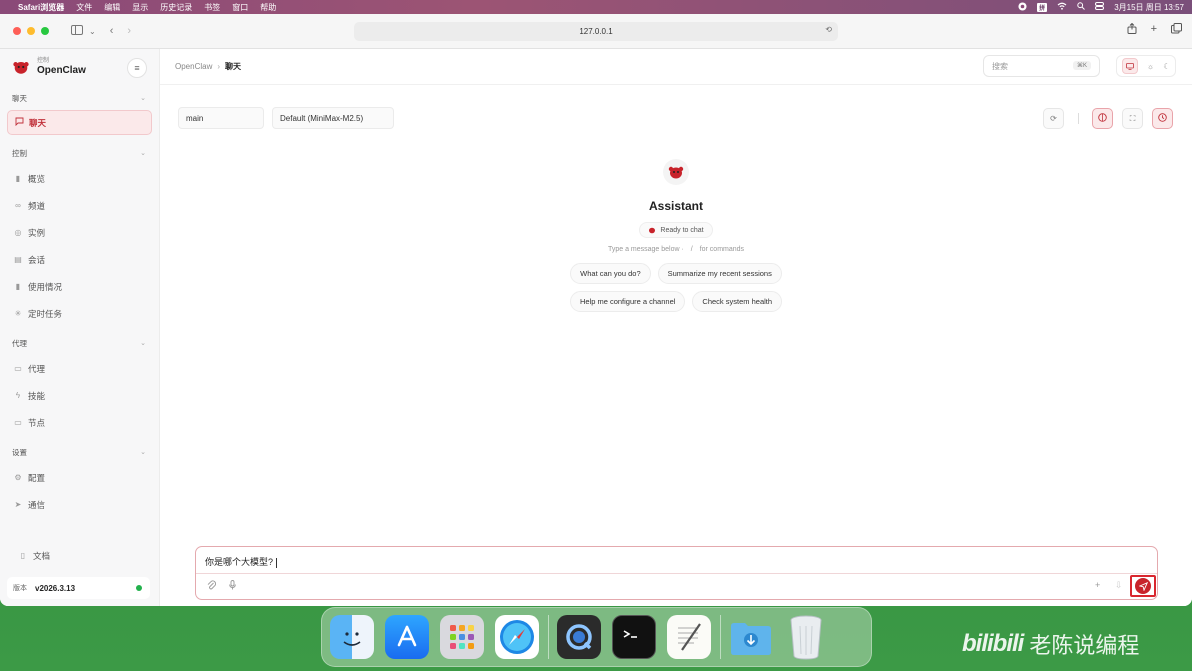  What do you see at coordinates (241, 561) in the screenshot?
I see `message-input: 你是哪个大模型?` at bounding box center [241, 561].